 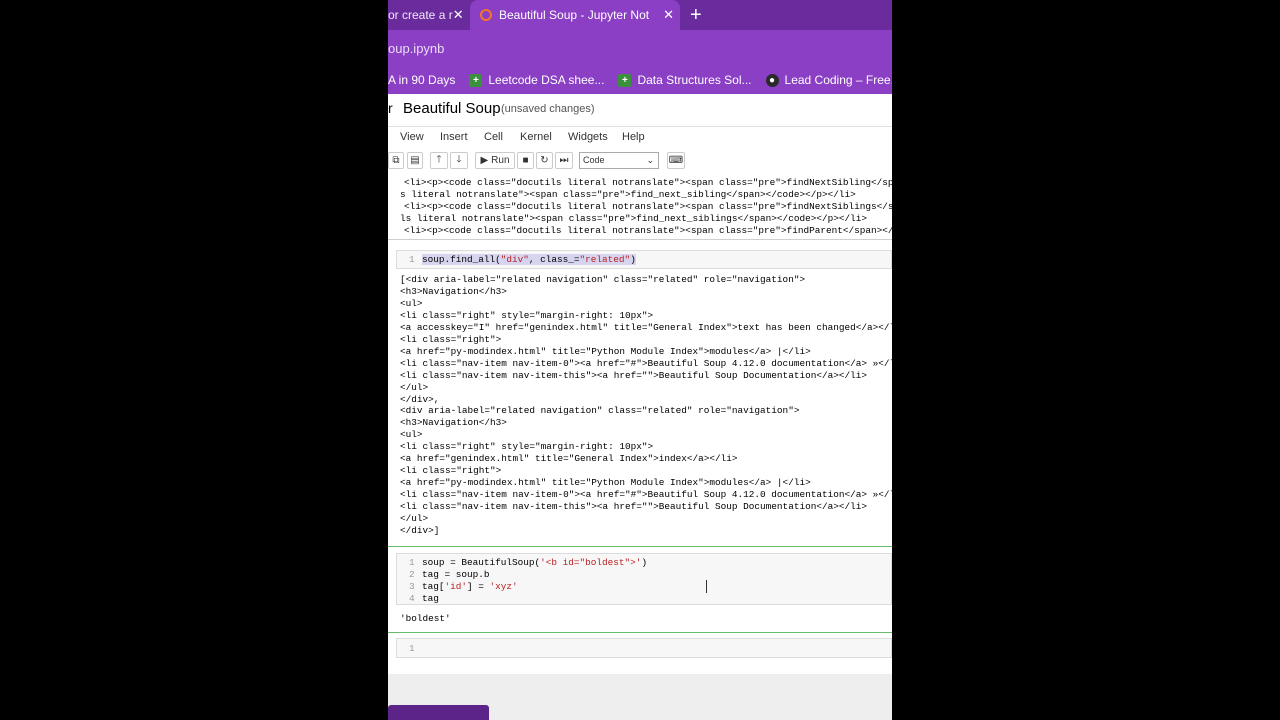 I want to click on keyboard-icon: ⌨, so click(x=676, y=160).